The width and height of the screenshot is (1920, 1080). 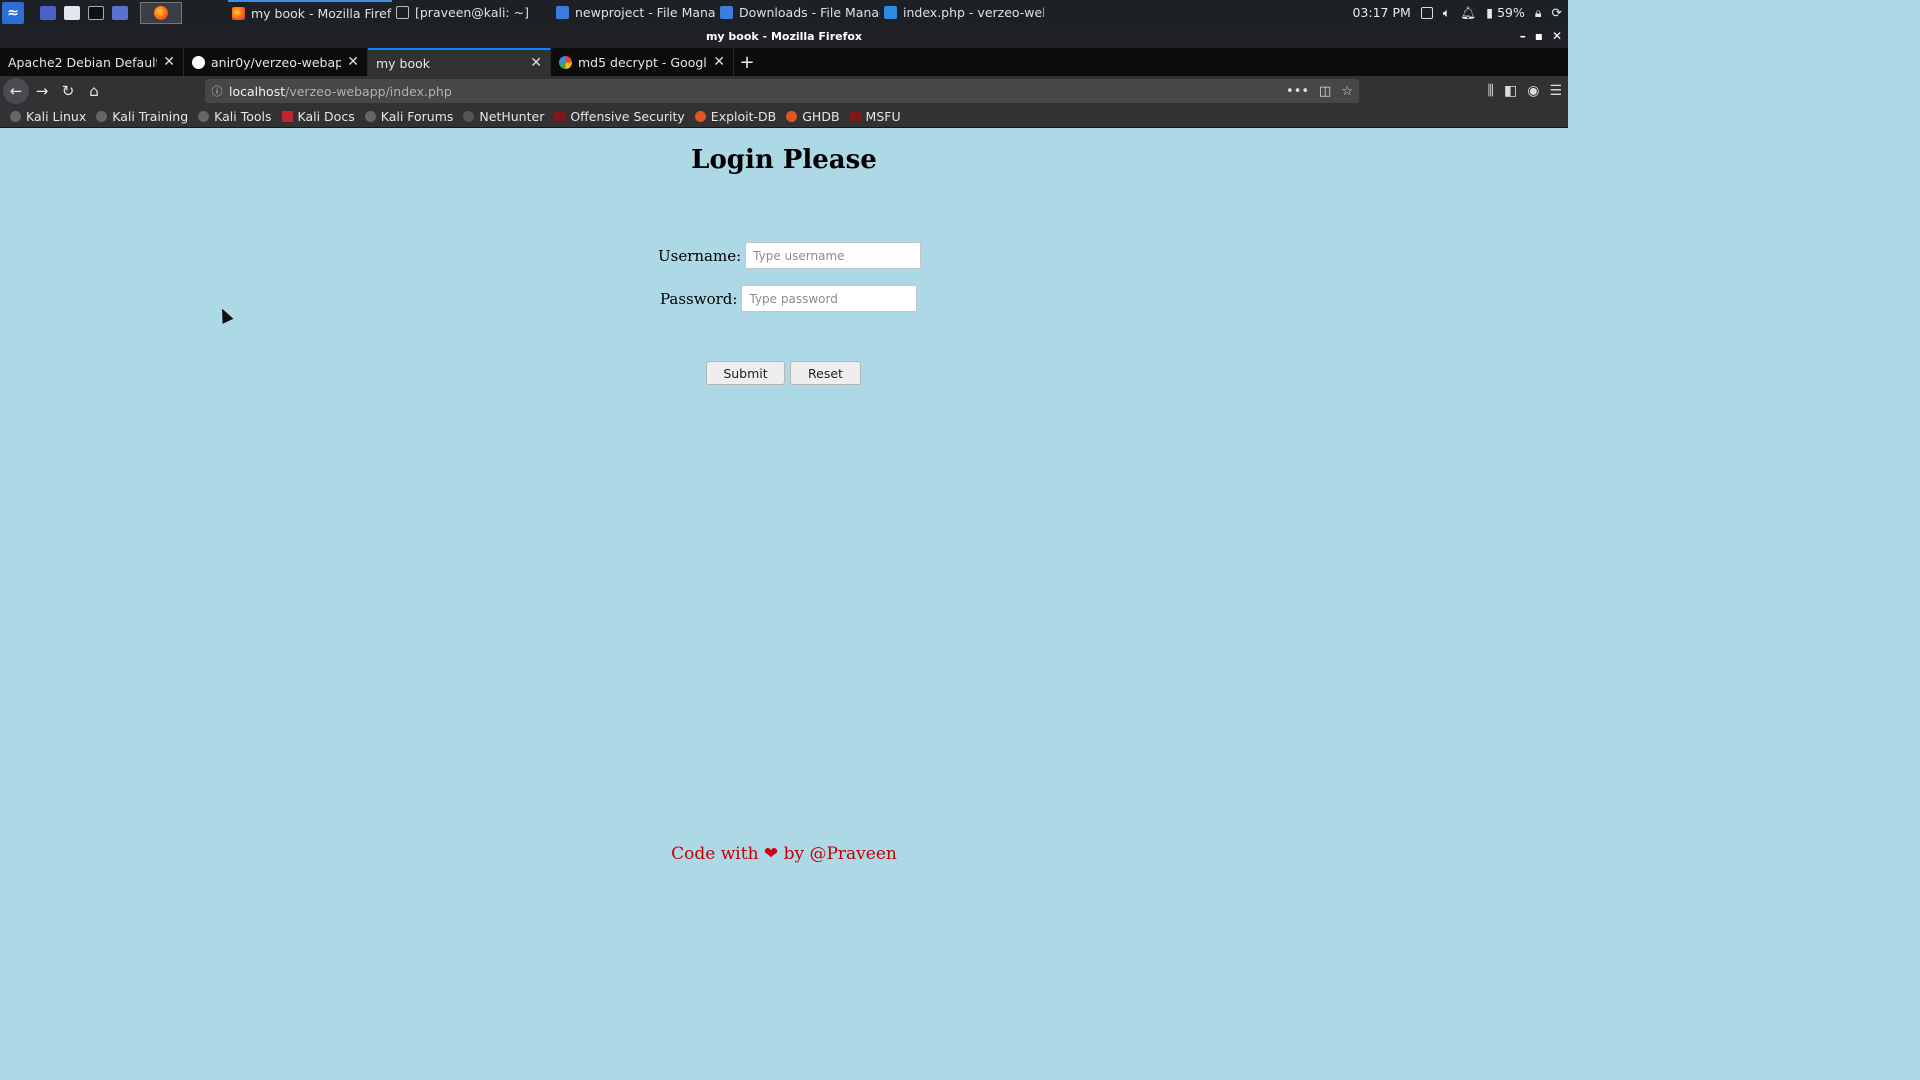 I want to click on screen-recorder-launcher, so click(x=120, y=12).